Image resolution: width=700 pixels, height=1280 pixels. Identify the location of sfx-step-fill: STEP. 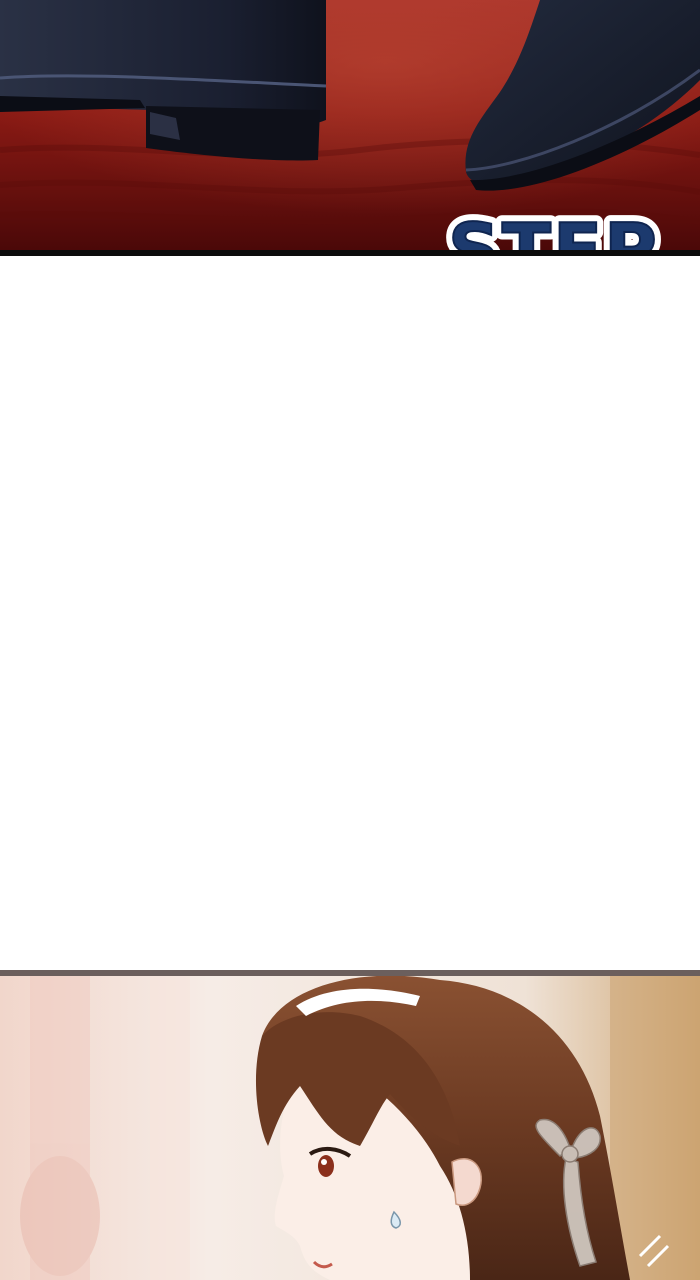
(553, 230).